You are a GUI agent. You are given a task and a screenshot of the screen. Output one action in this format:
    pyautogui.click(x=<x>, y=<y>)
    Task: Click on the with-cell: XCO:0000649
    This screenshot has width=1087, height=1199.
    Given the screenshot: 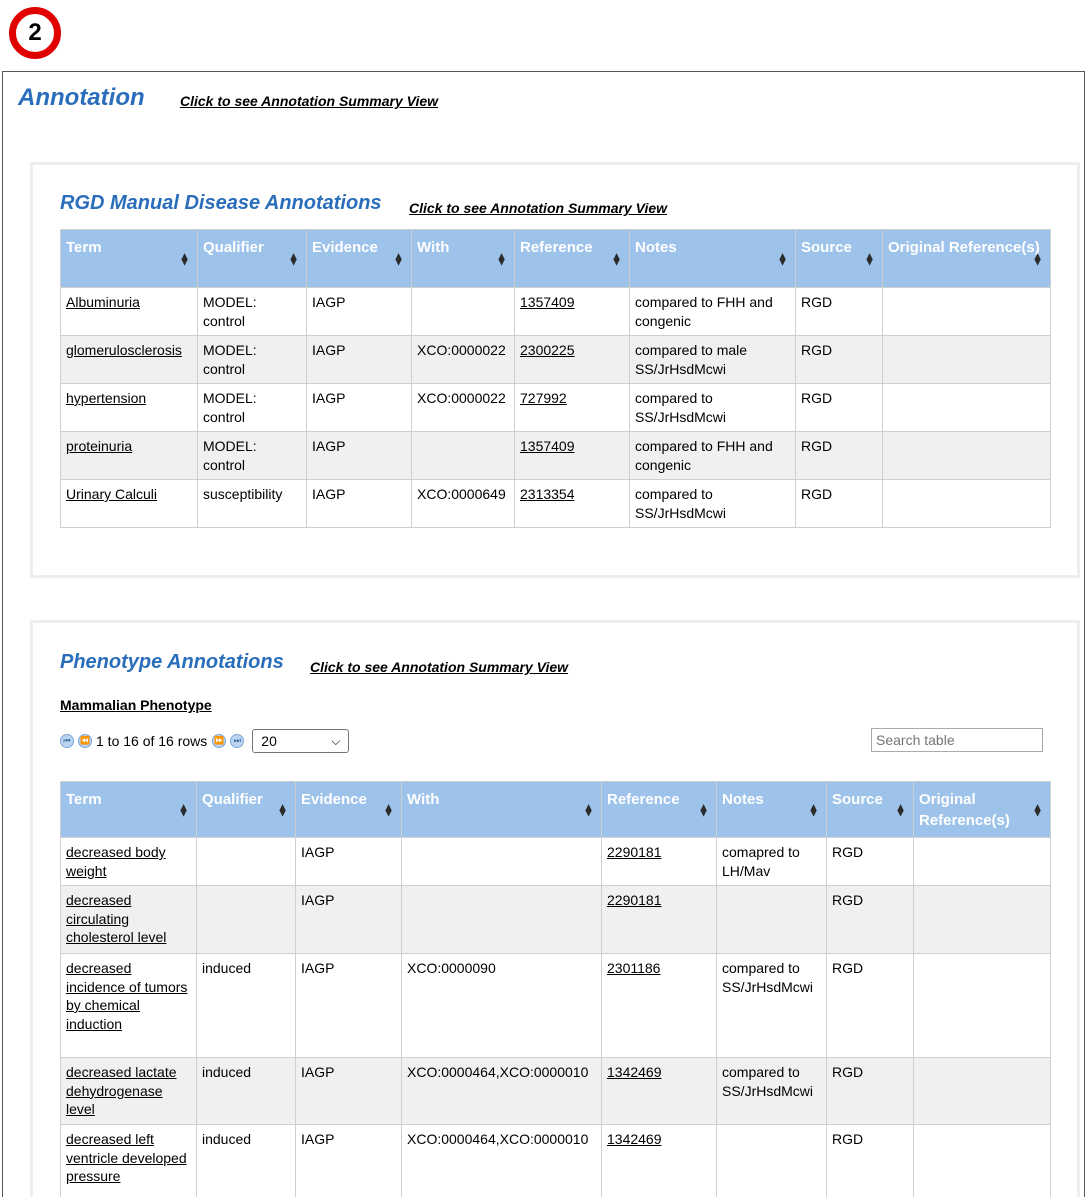 What is the action you would take?
    pyautogui.click(x=463, y=503)
    